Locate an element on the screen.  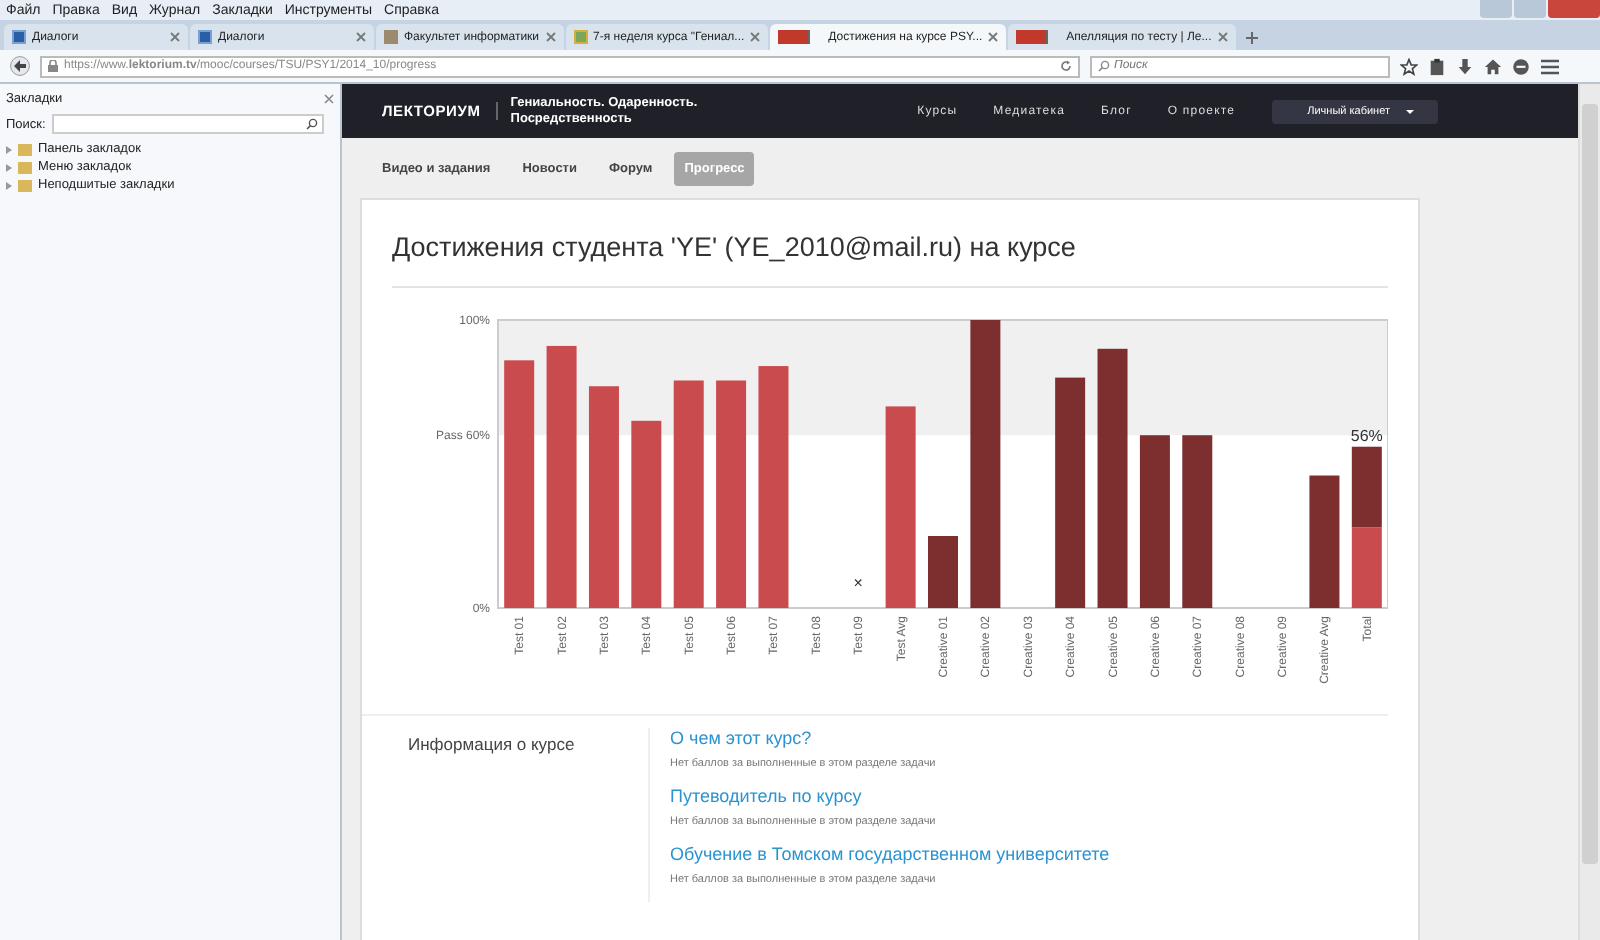
clipboard-icon is located at coordinates (1437, 66).